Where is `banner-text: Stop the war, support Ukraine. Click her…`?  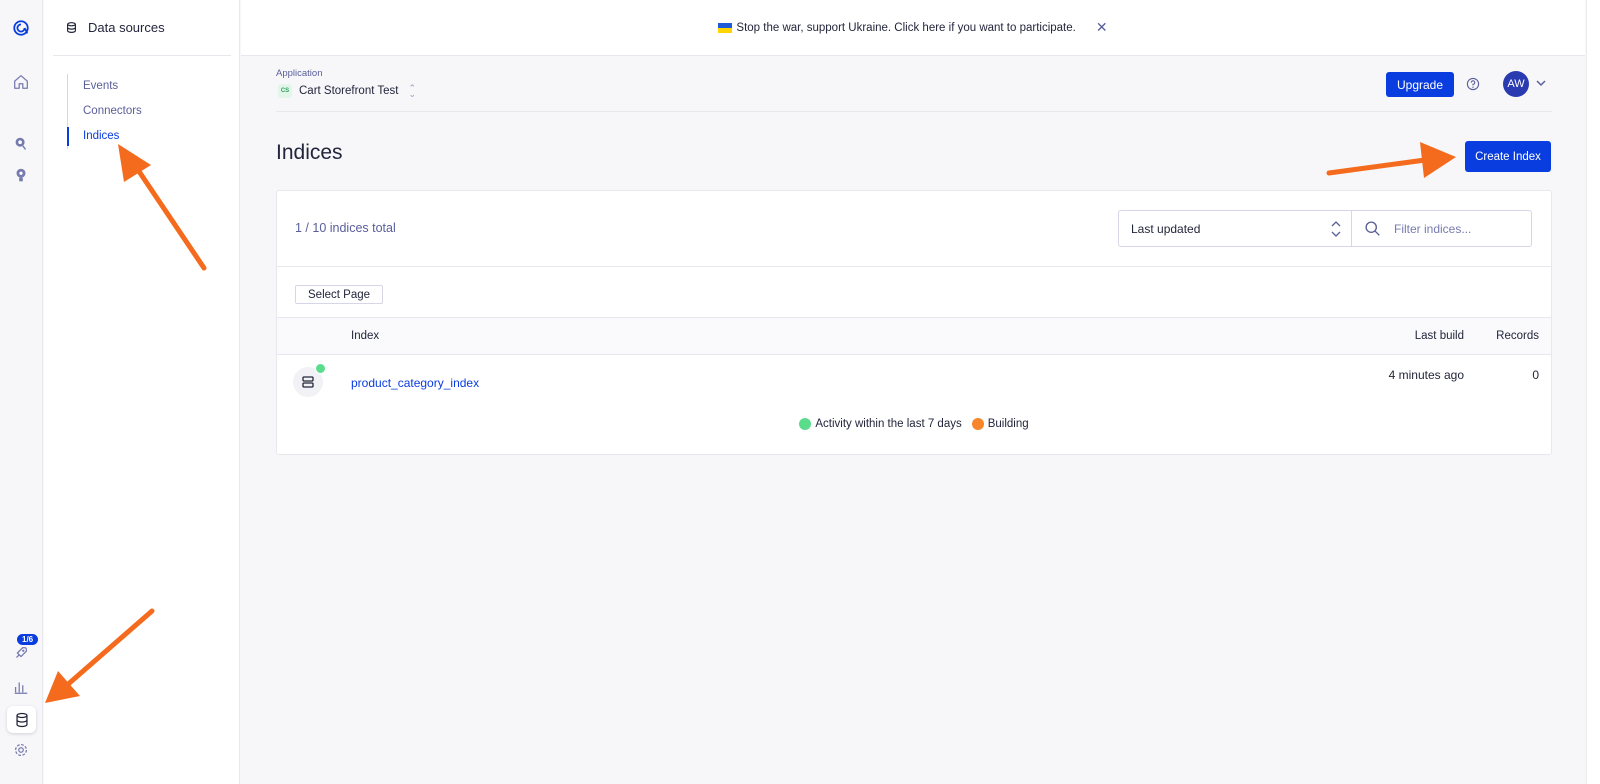
banner-text: Stop the war, support Ukraine. Click her… is located at coordinates (905, 28).